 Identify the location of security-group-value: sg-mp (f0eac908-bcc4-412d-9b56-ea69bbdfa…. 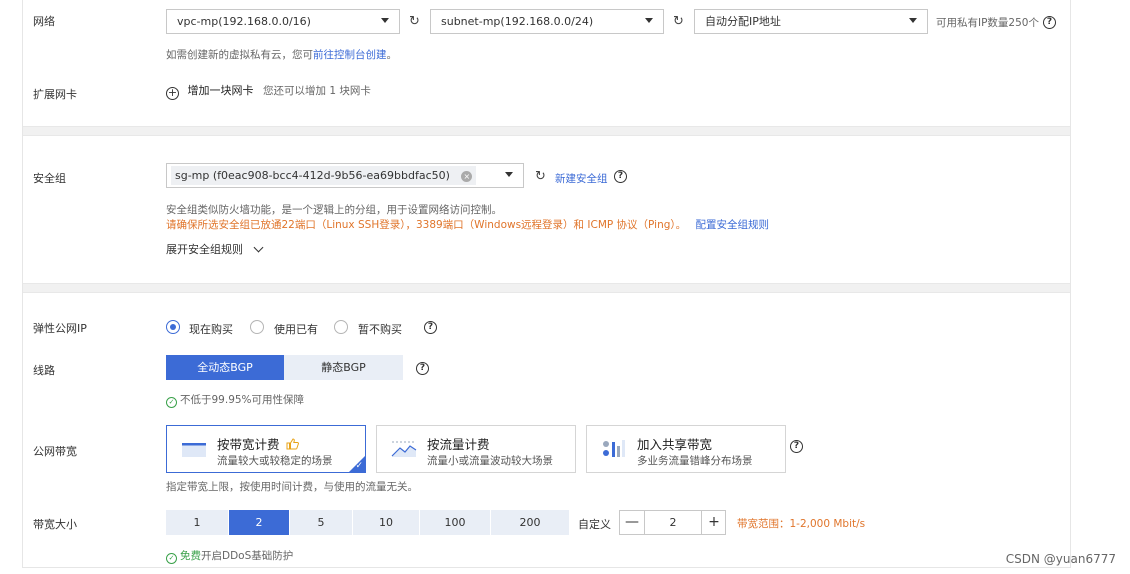
(312, 175).